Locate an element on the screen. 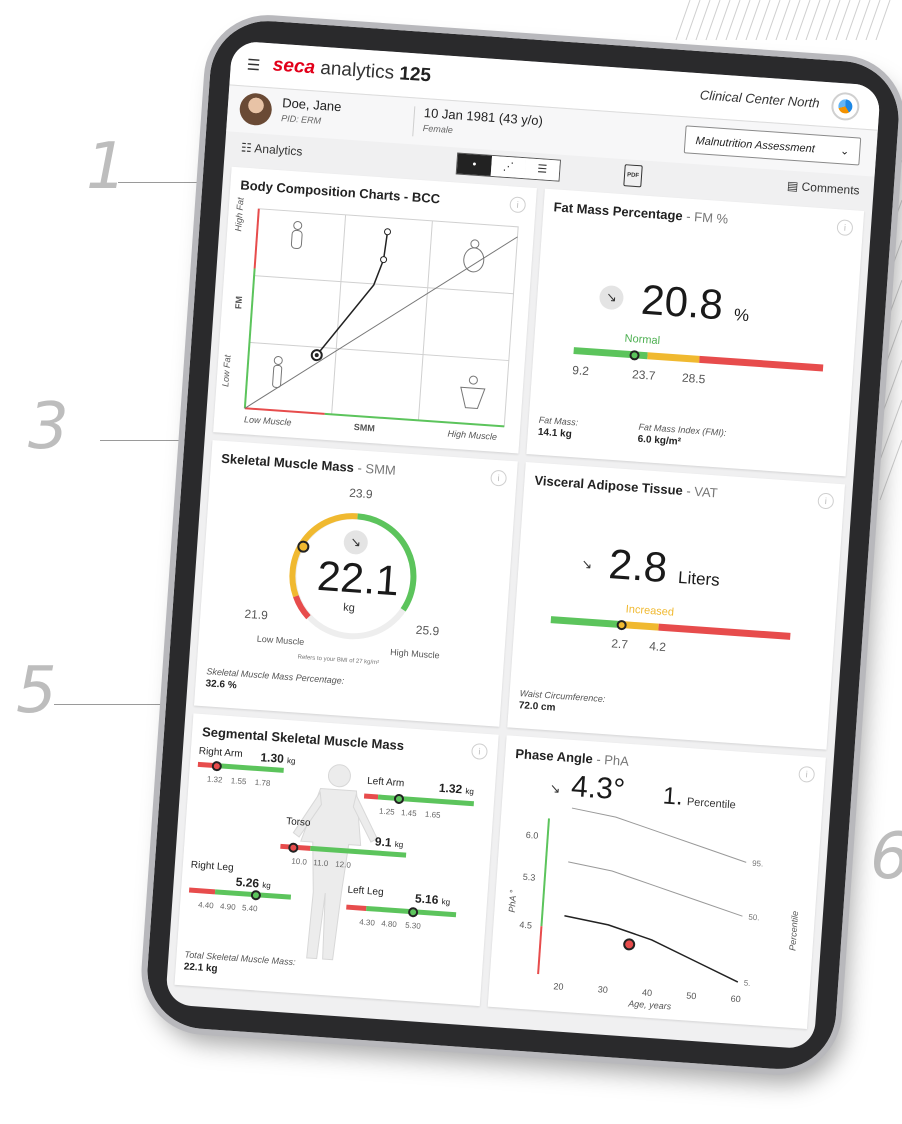 Image resolution: width=902 pixels, height=1124 pixels. avatar is located at coordinates (255, 109).